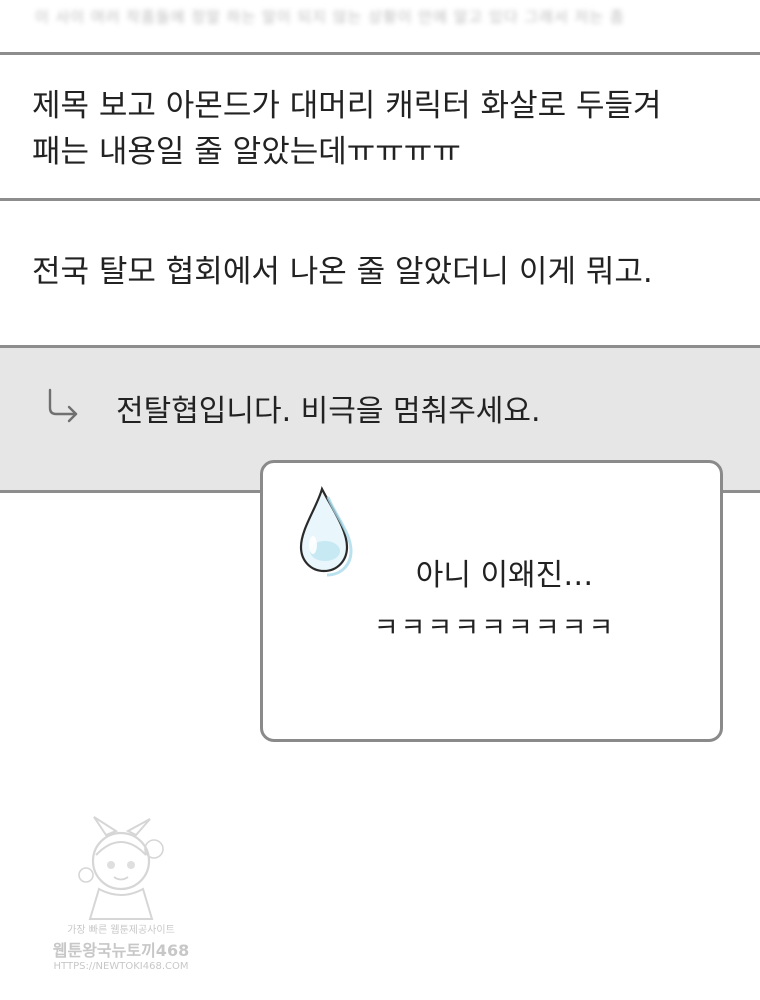 This screenshot has width=760, height=1000. I want to click on watermark-site-name: 웹툰왕국뉴토끼468, so click(121, 950).